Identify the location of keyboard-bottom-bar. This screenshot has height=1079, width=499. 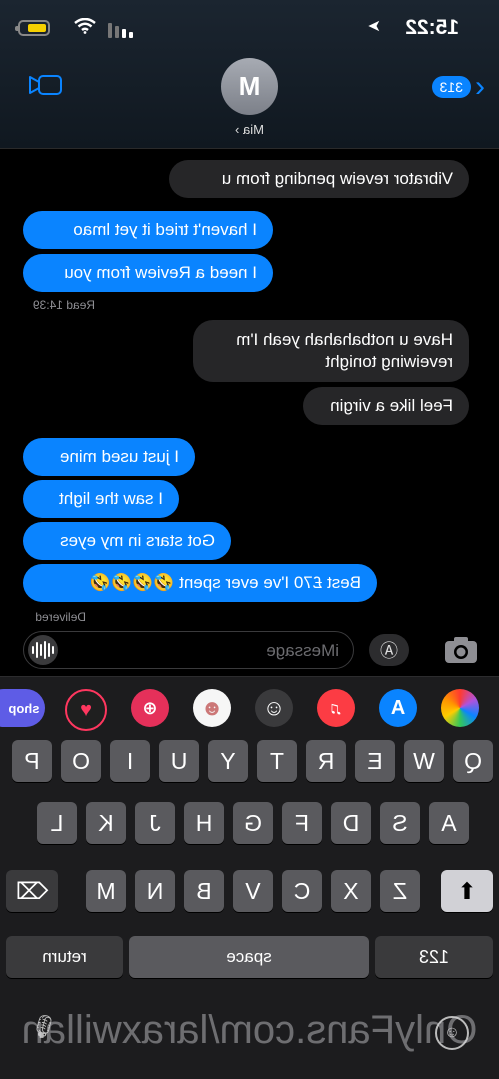
(249, 1039).